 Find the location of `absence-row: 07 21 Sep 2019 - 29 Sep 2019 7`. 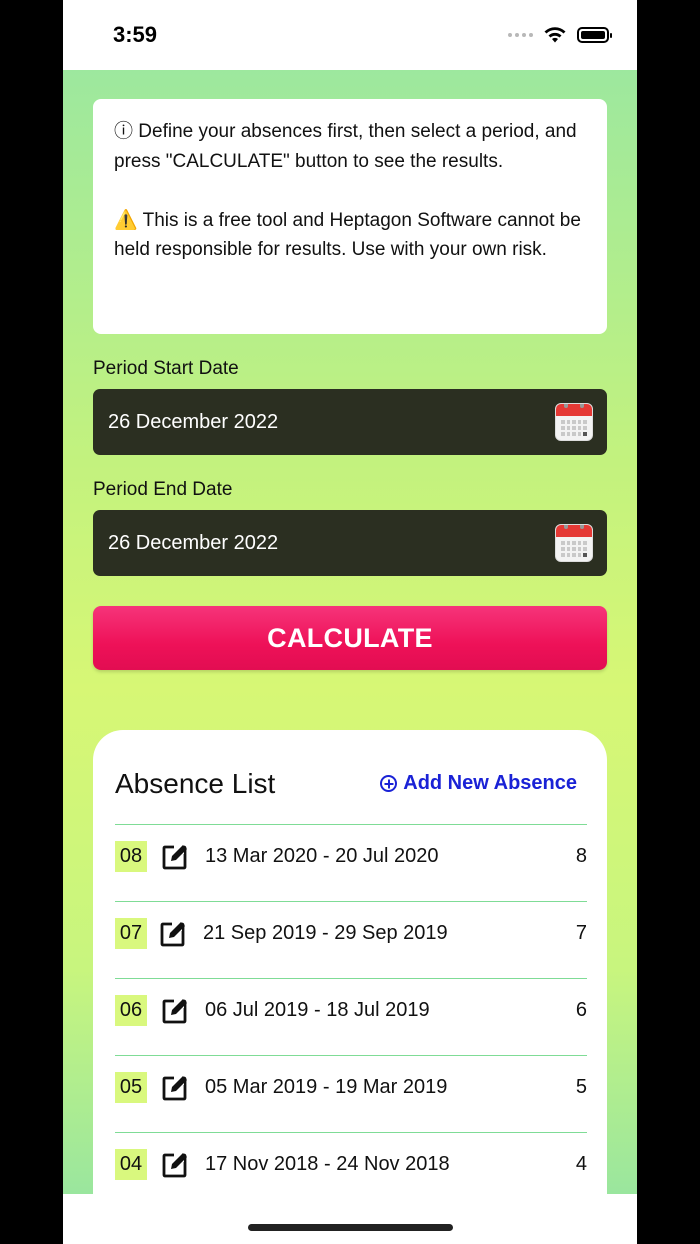

absence-row: 07 21 Sep 2019 - 29 Sep 2019 7 is located at coordinates (351, 939).